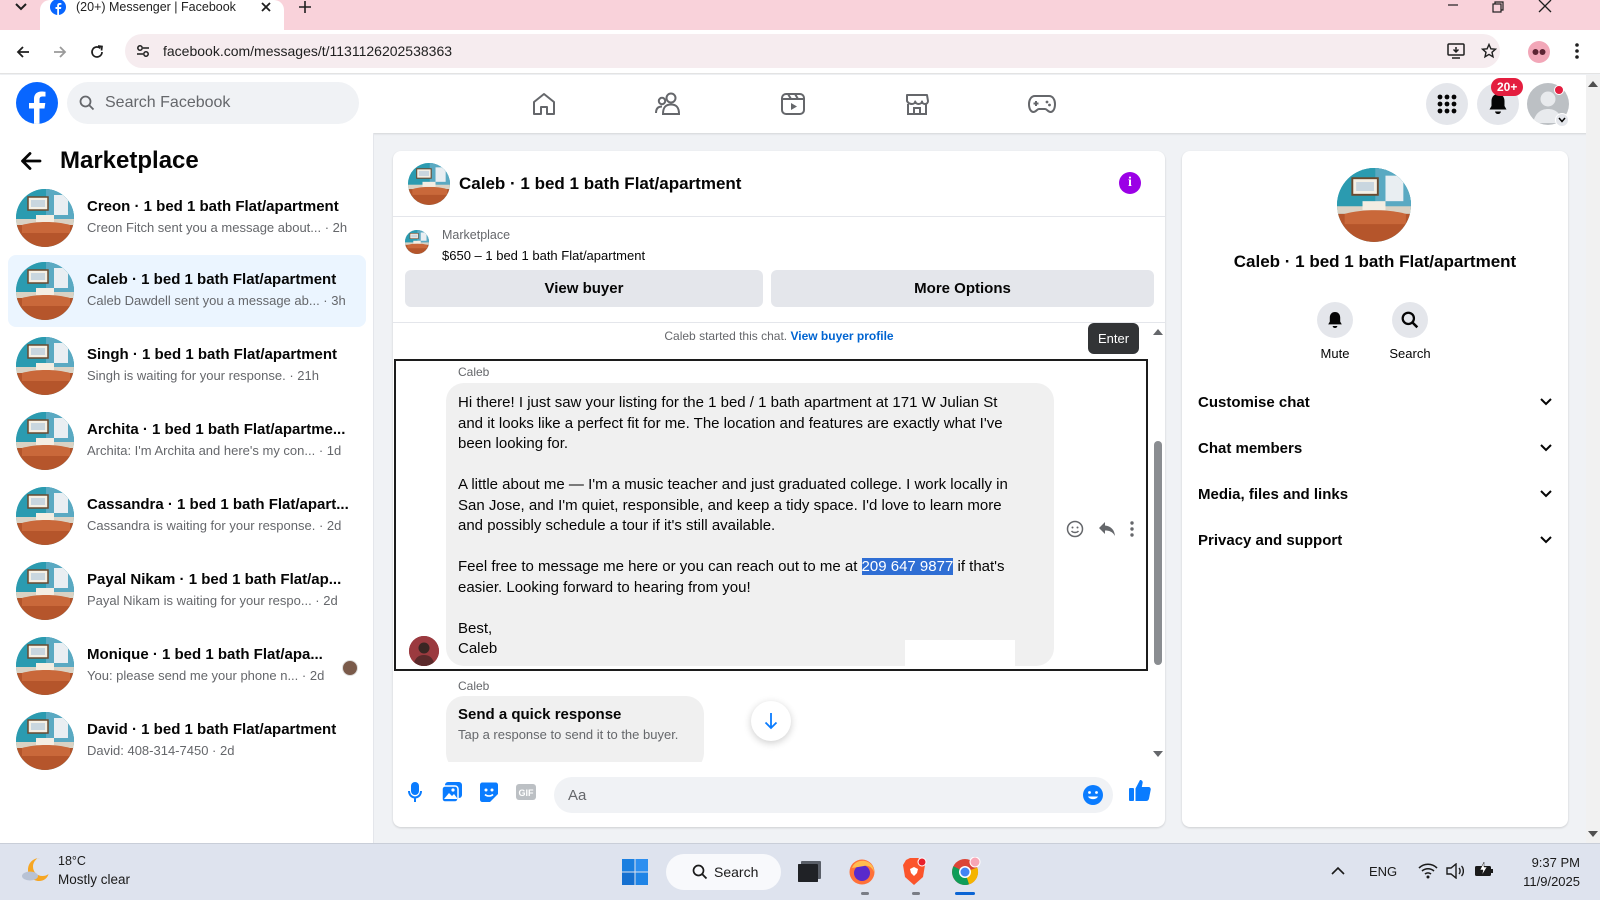  Describe the element at coordinates (1539, 52) in the screenshot. I see `browser-profile-avatar` at that location.